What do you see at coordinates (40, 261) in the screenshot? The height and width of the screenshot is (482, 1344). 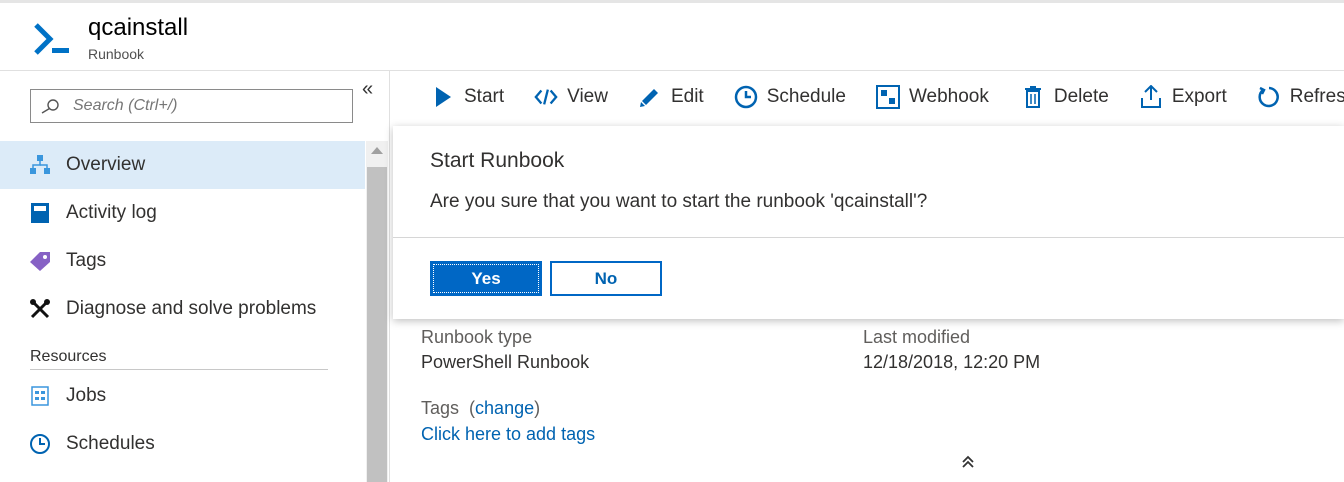 I see `tag-icon` at bounding box center [40, 261].